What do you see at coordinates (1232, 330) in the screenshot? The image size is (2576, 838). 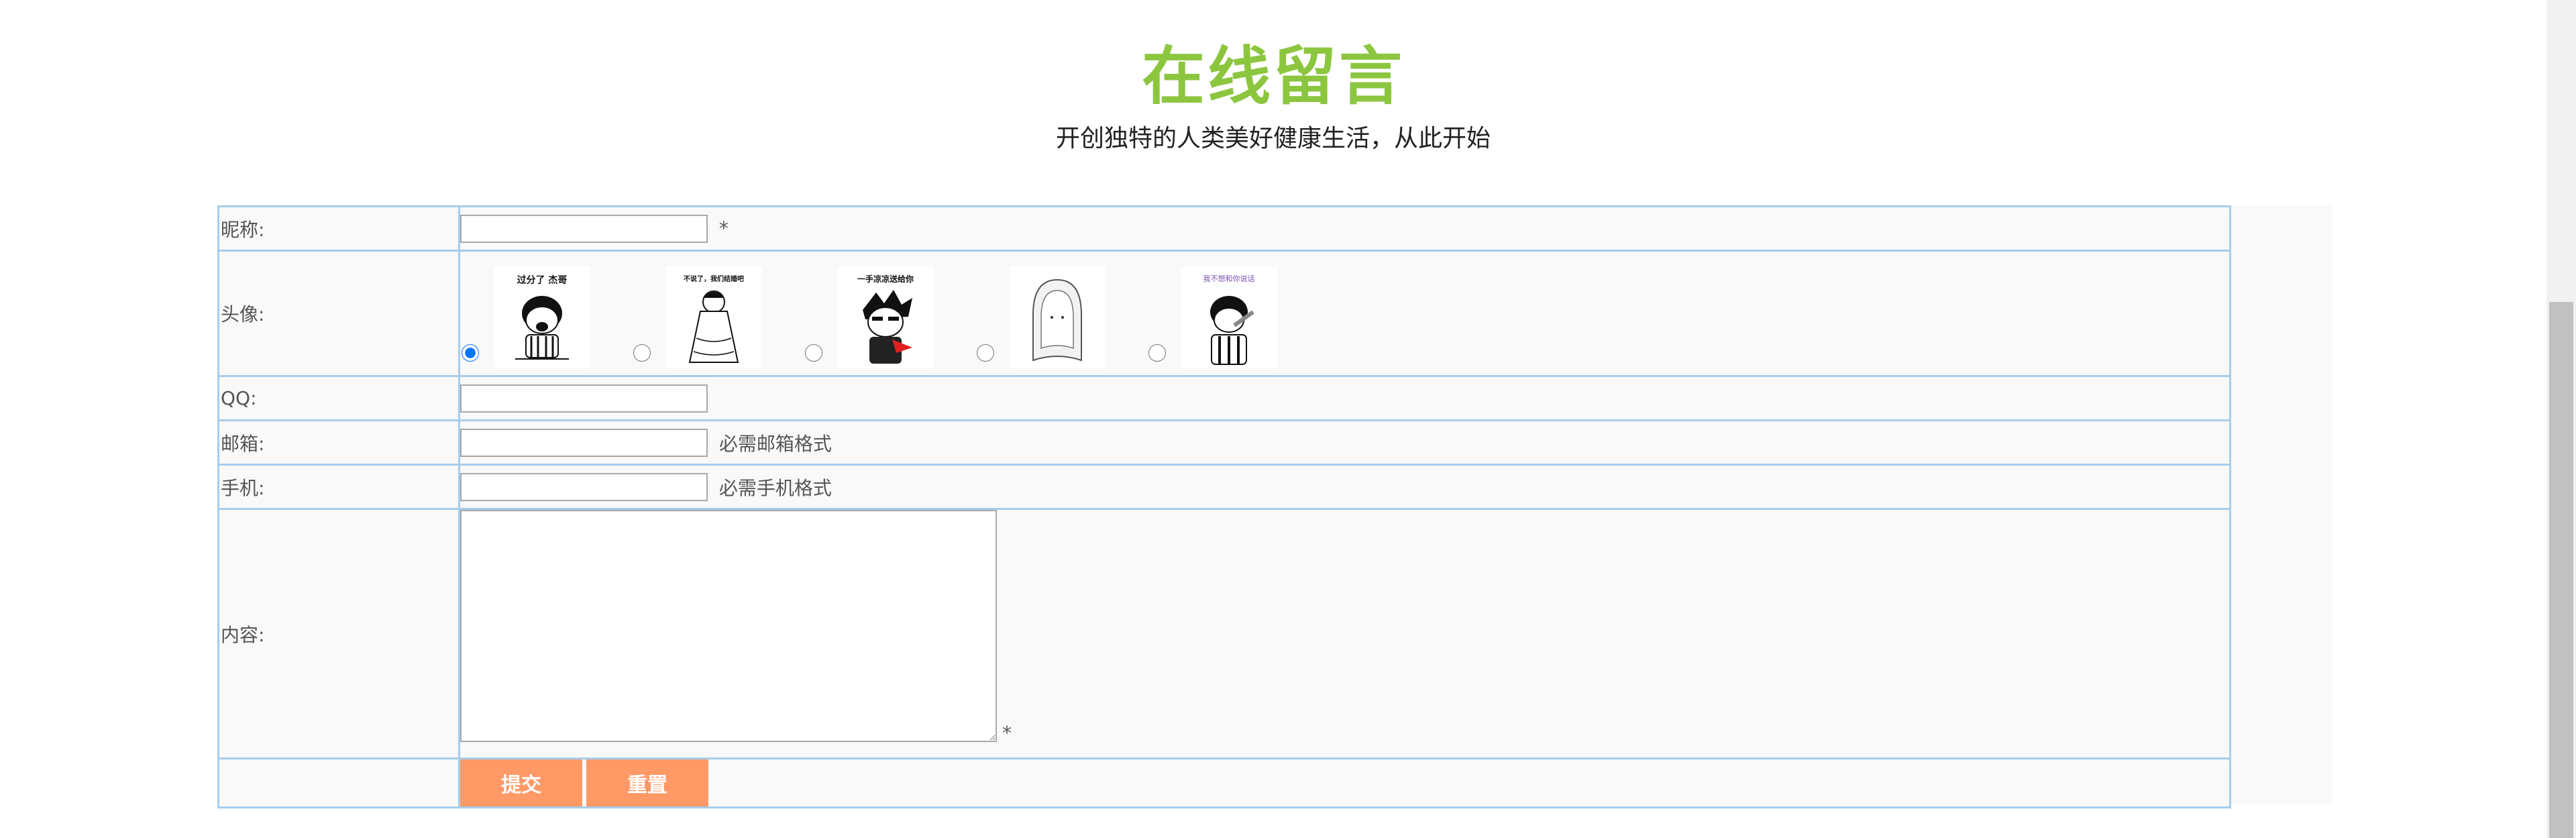 I see `smoking-guy-icon` at bounding box center [1232, 330].